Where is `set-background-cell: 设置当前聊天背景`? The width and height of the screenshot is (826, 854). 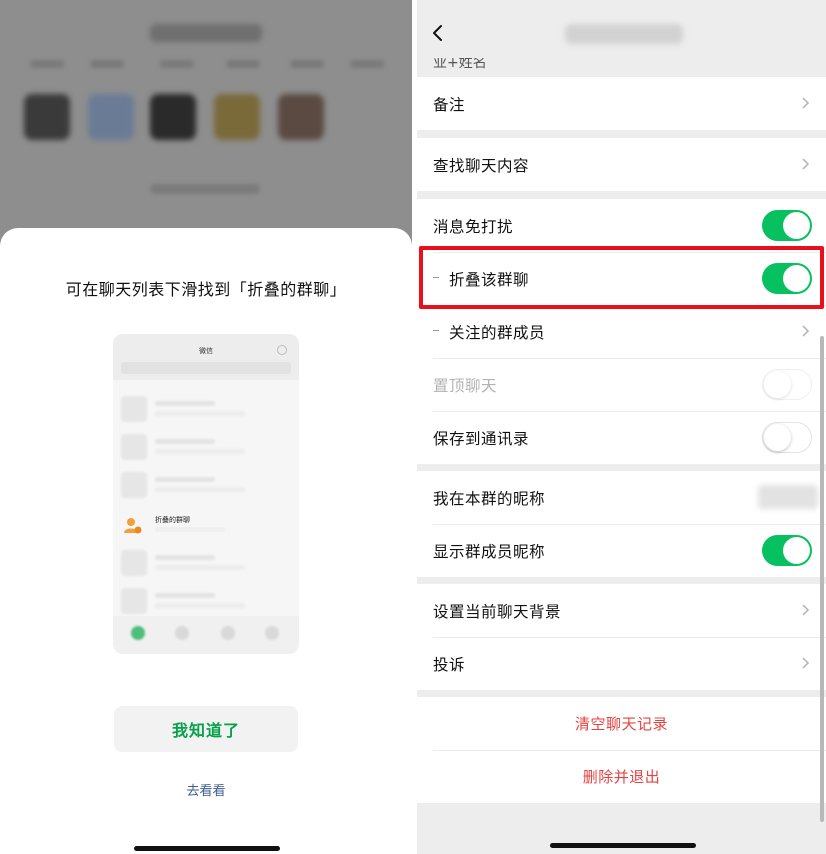
set-background-cell: 设置当前聊天背景 is located at coordinates (621, 610).